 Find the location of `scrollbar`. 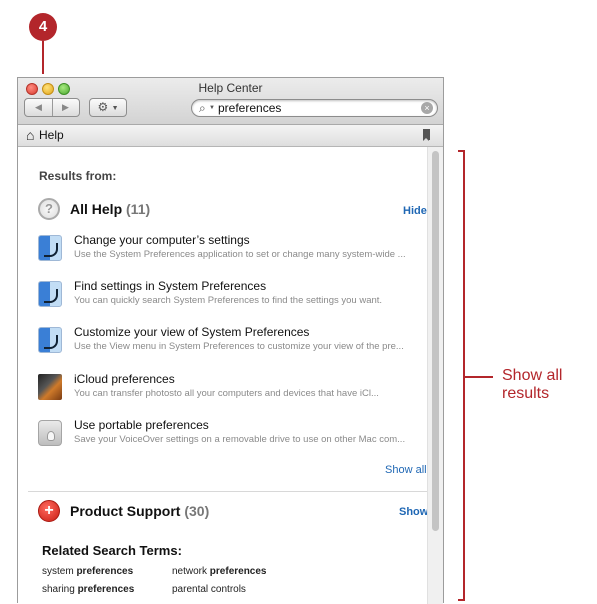

scrollbar is located at coordinates (435, 375).